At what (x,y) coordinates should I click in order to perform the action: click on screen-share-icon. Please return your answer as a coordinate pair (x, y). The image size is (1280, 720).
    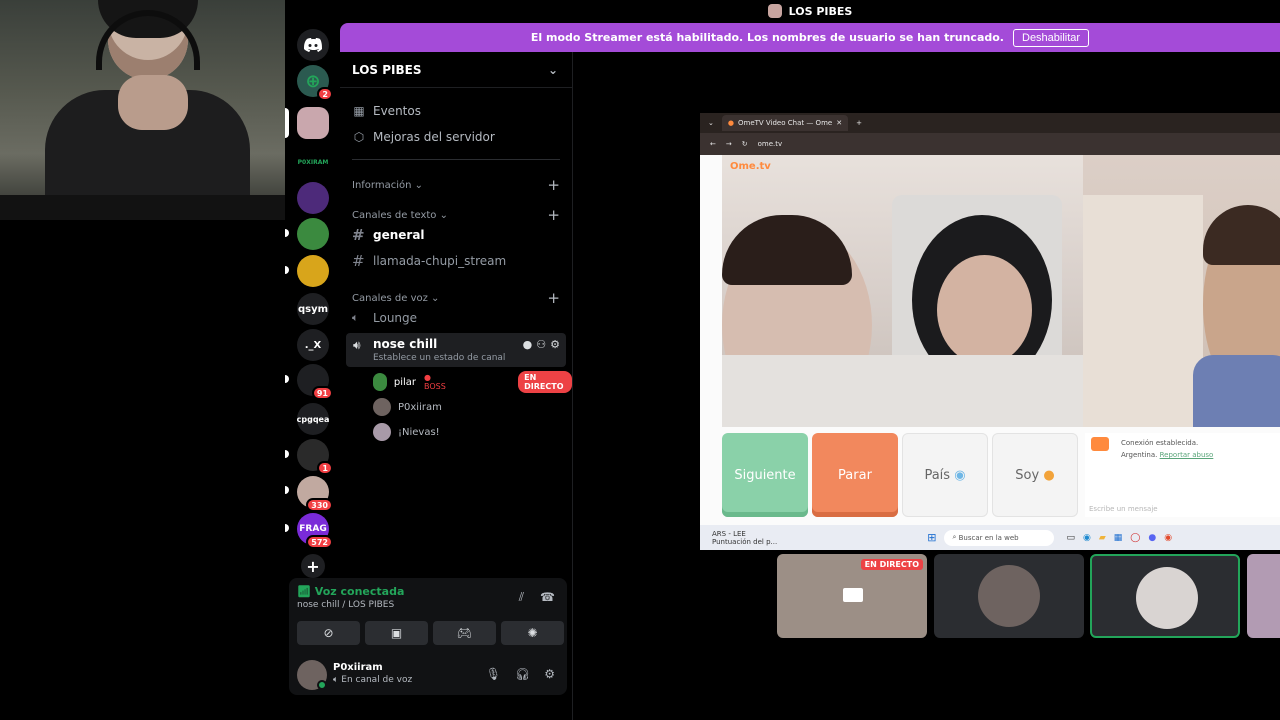
    Looking at the image, I should click on (853, 595).